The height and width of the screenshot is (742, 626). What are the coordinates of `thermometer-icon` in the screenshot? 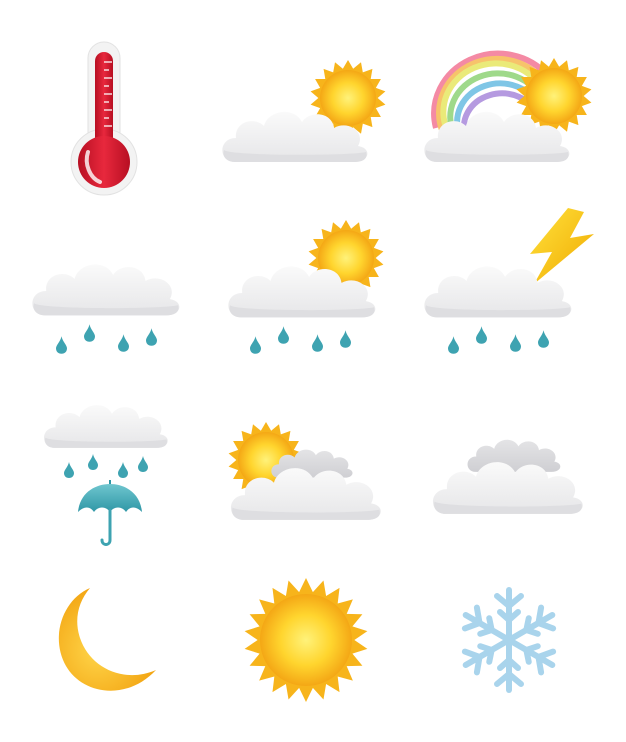 It's located at (104, 119).